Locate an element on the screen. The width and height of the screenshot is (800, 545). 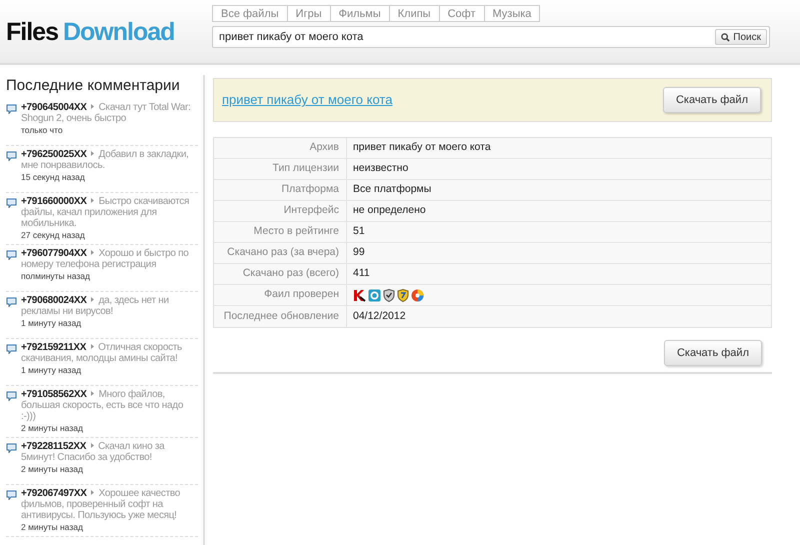
detail-value: не определено is located at coordinates (389, 210).